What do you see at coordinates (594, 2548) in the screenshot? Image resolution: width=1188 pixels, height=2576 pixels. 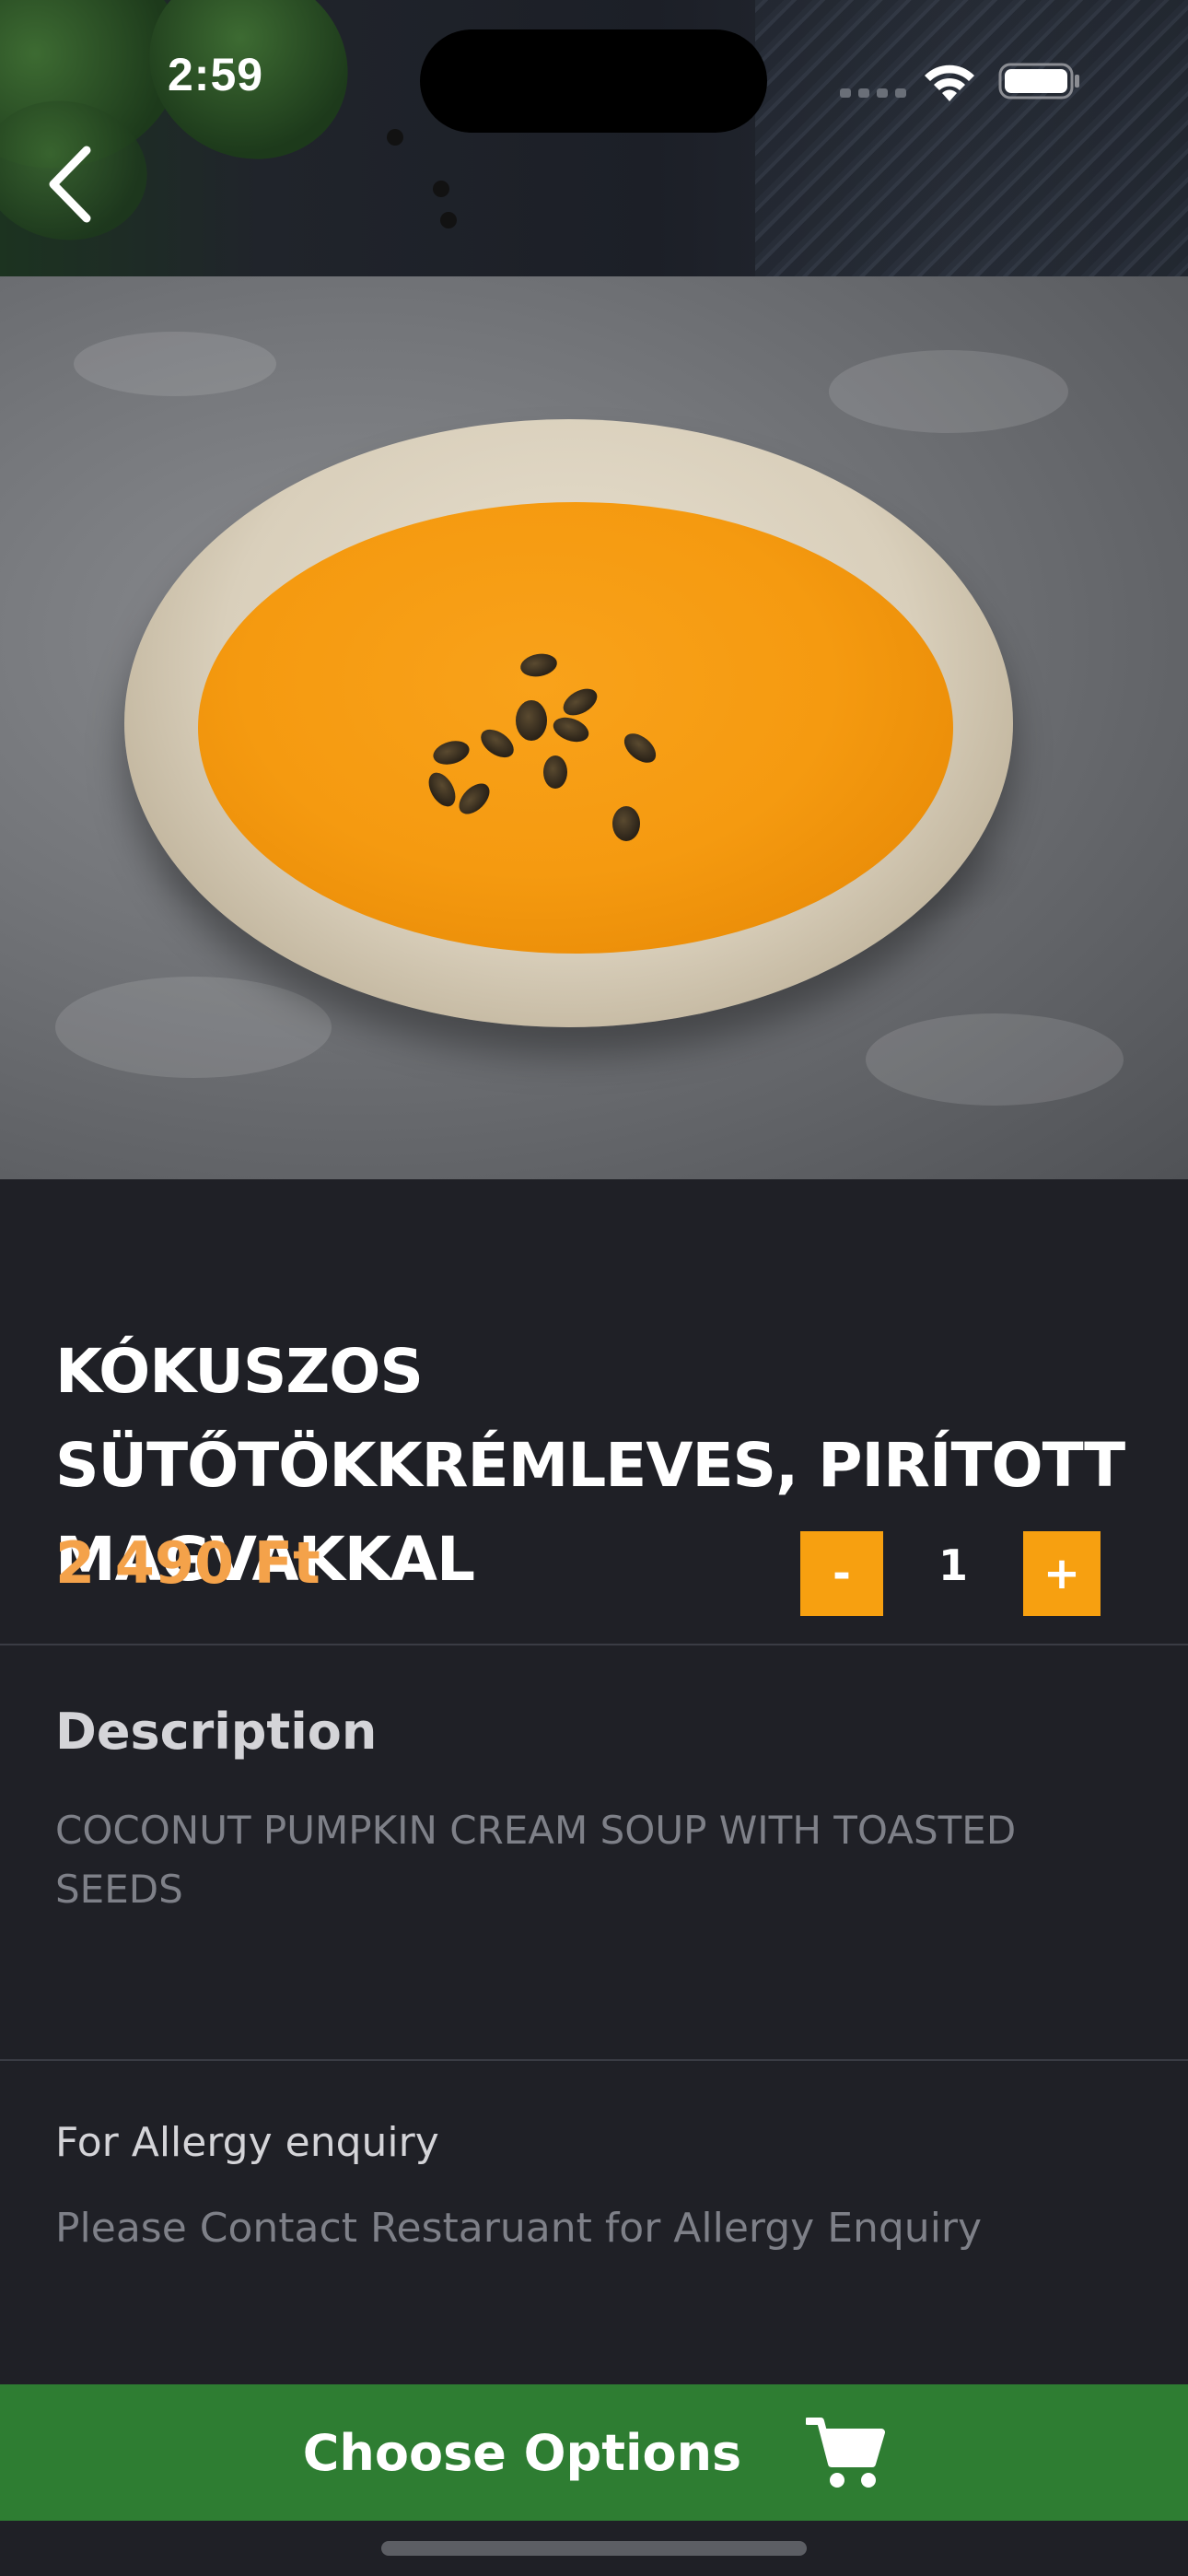 I see `home-indicator` at bounding box center [594, 2548].